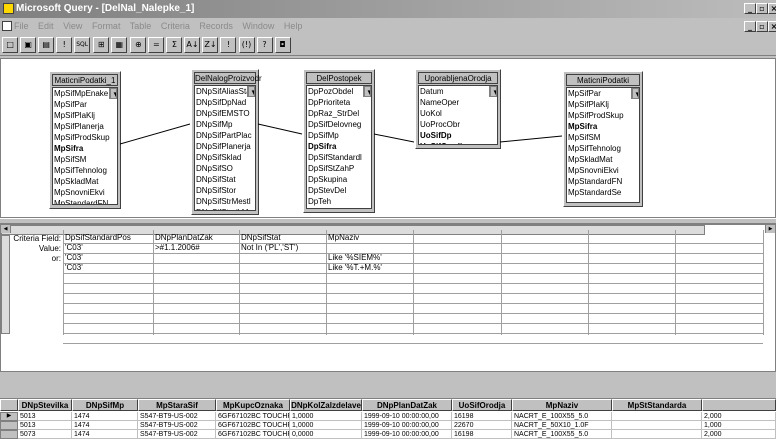 This screenshot has height=439, width=776. I want to click on results-column-header: DNpKolZalzdelave, so click(326, 405).